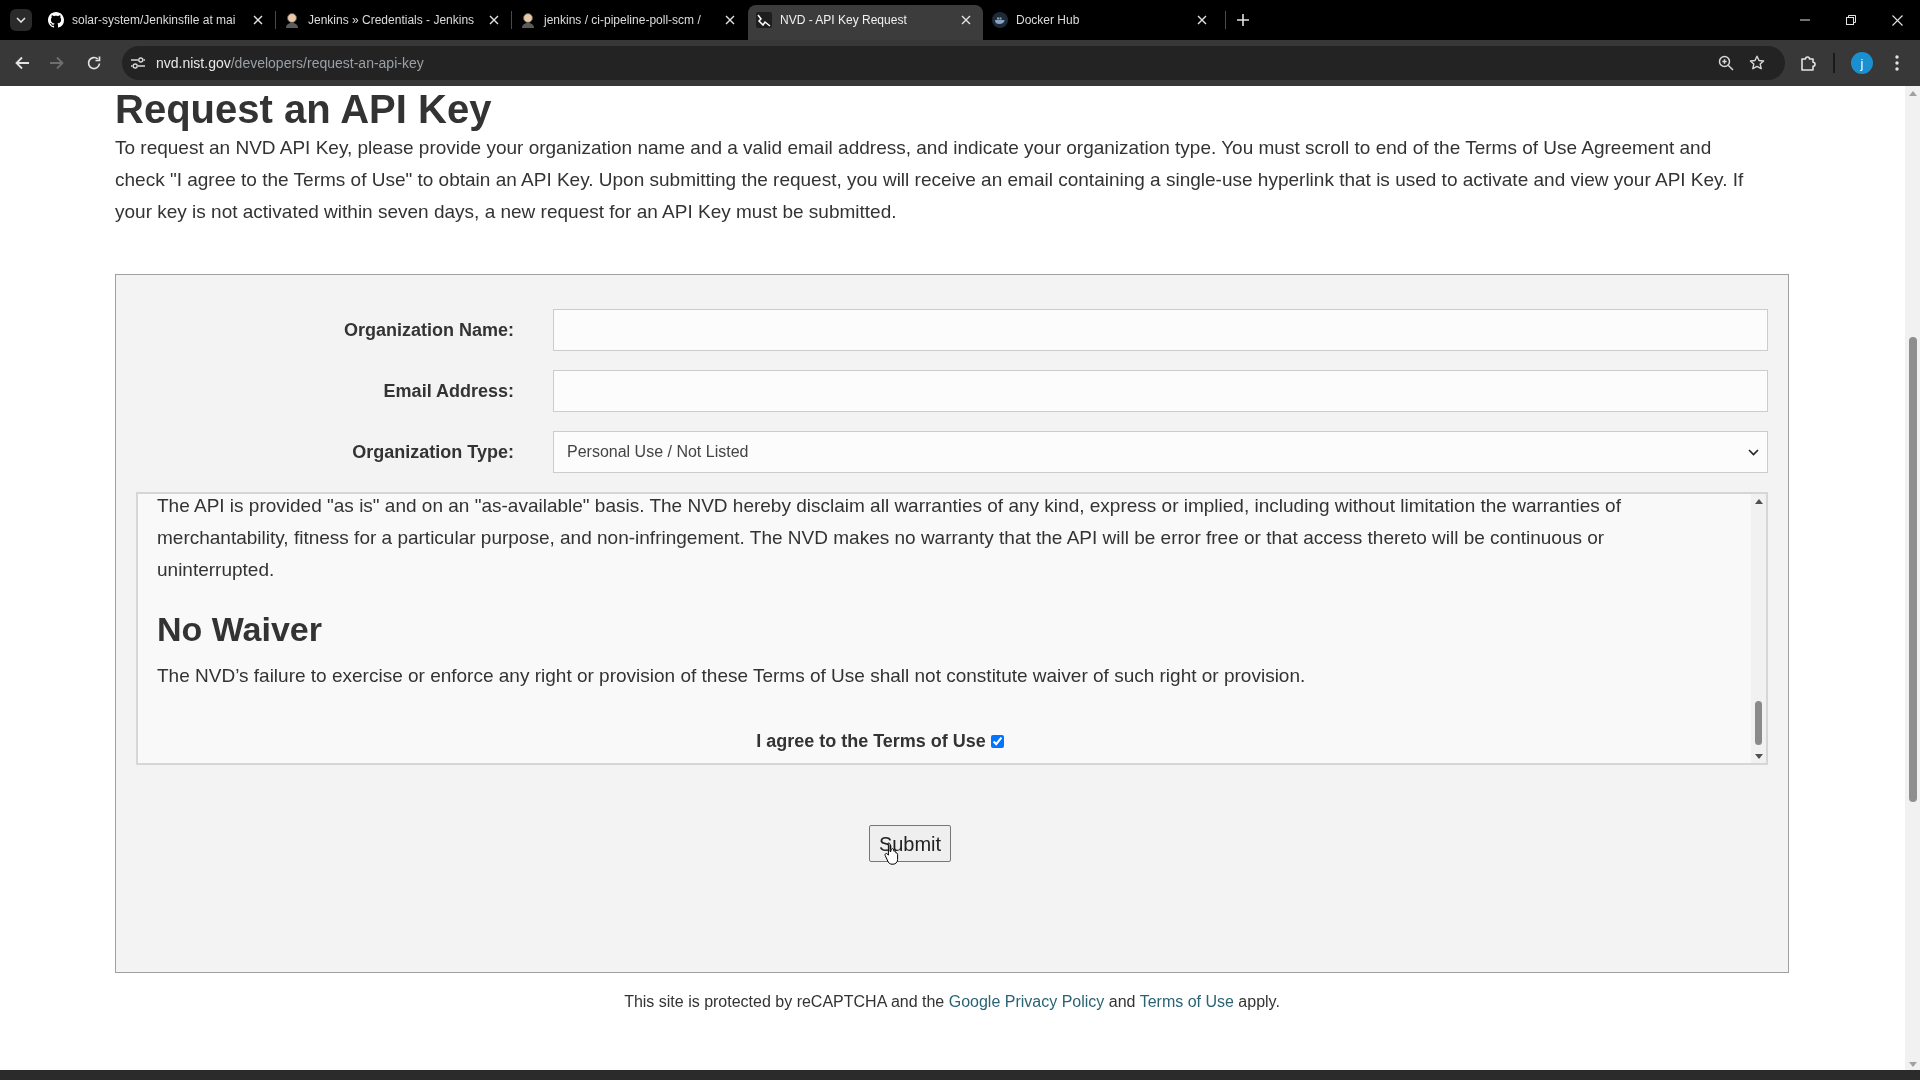  What do you see at coordinates (1897, 63) in the screenshot?
I see `dots-menu-icon` at bounding box center [1897, 63].